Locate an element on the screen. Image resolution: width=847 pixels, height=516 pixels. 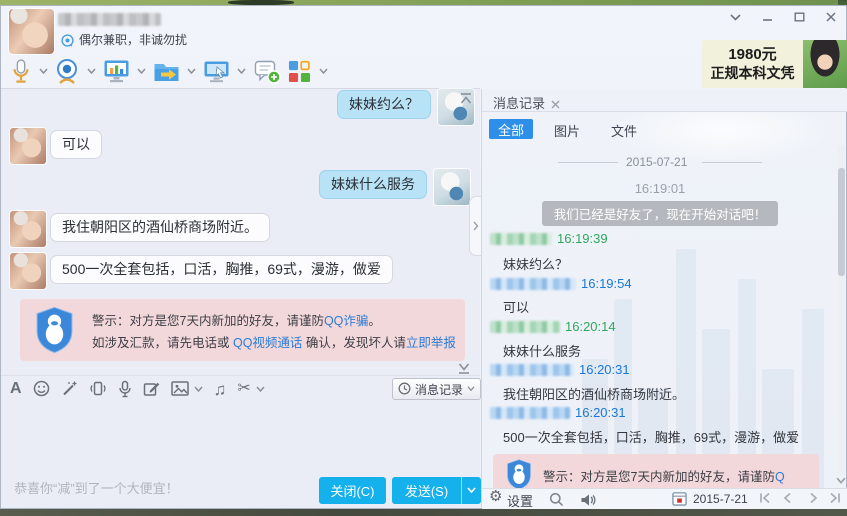
signature-icon is located at coordinates (67, 41).